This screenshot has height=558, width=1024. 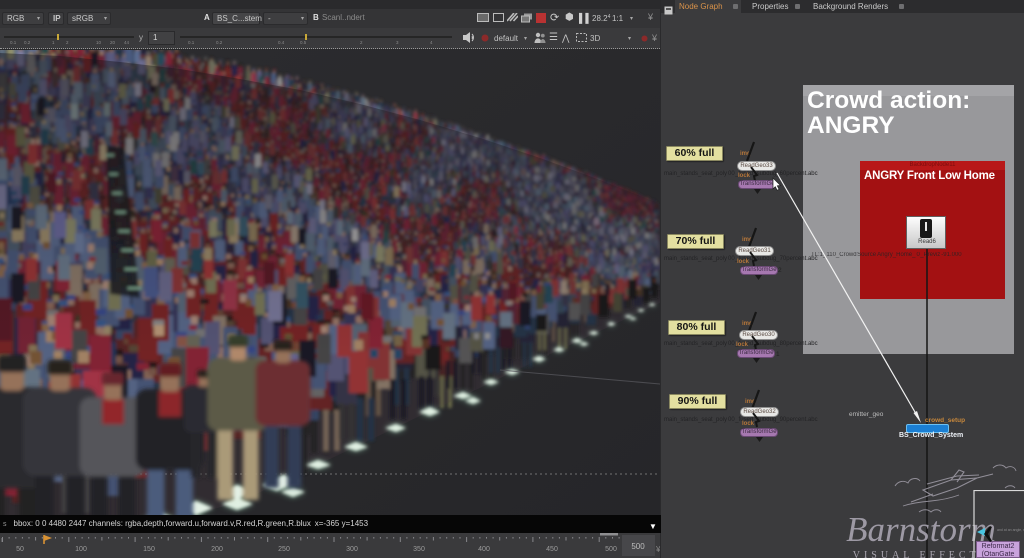 What do you see at coordinates (638, 546) in the screenshot?
I see `svg-text: 500` at bounding box center [638, 546].